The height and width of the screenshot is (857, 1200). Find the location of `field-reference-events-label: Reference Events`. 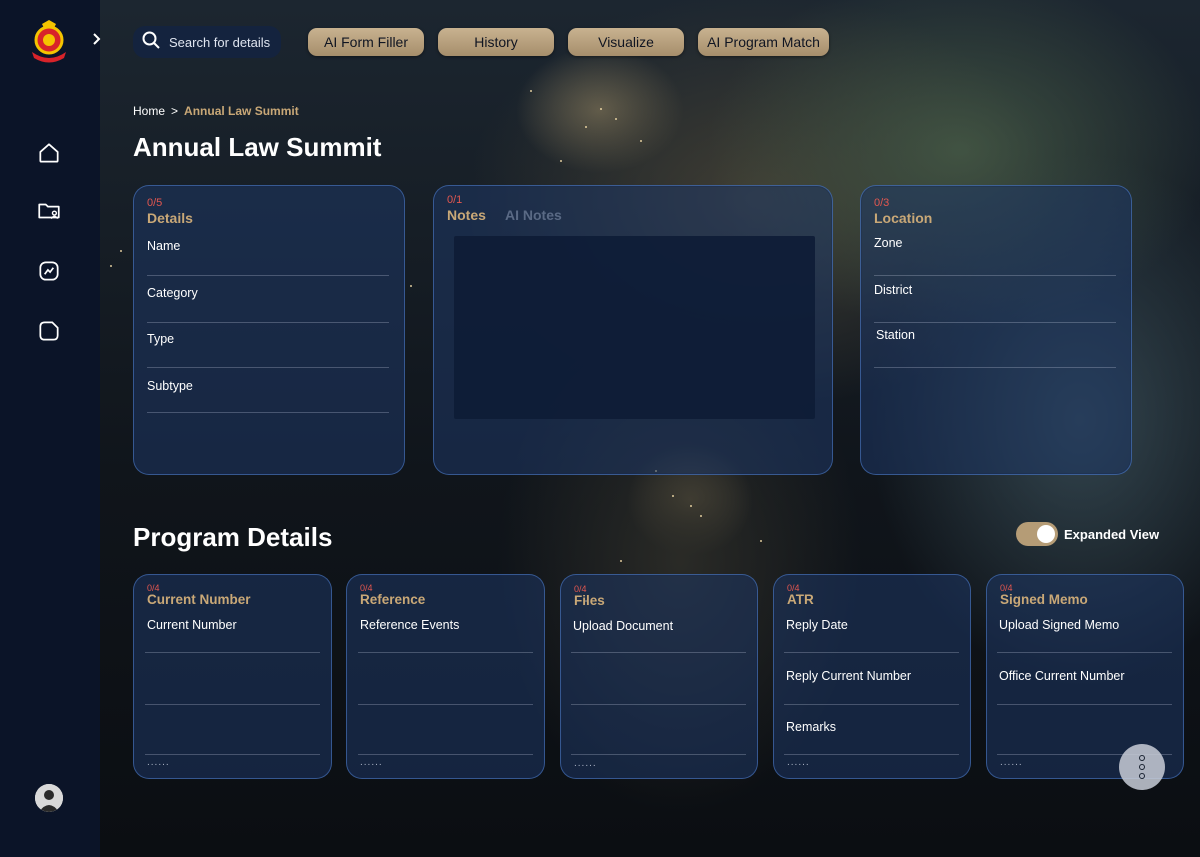

field-reference-events-label: Reference Events is located at coordinates (410, 625).